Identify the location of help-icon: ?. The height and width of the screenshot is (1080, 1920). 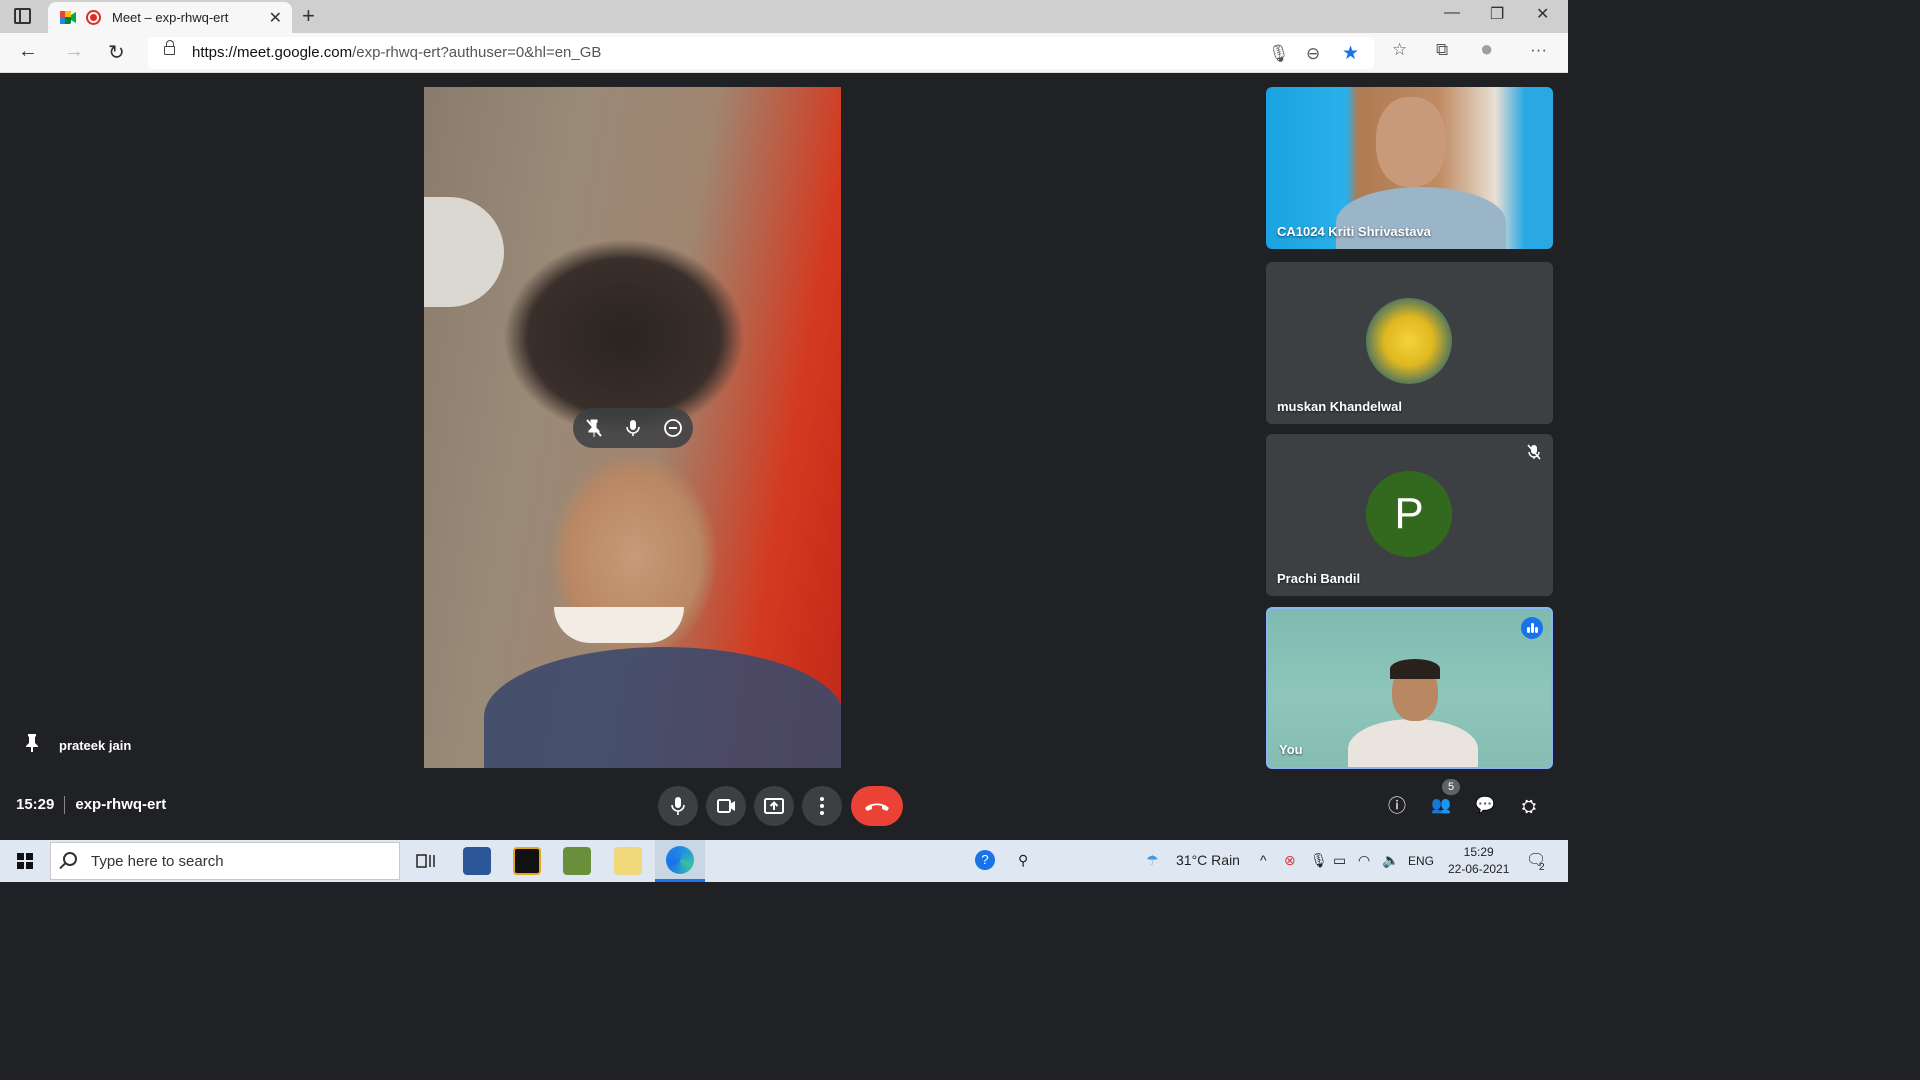
(985, 860).